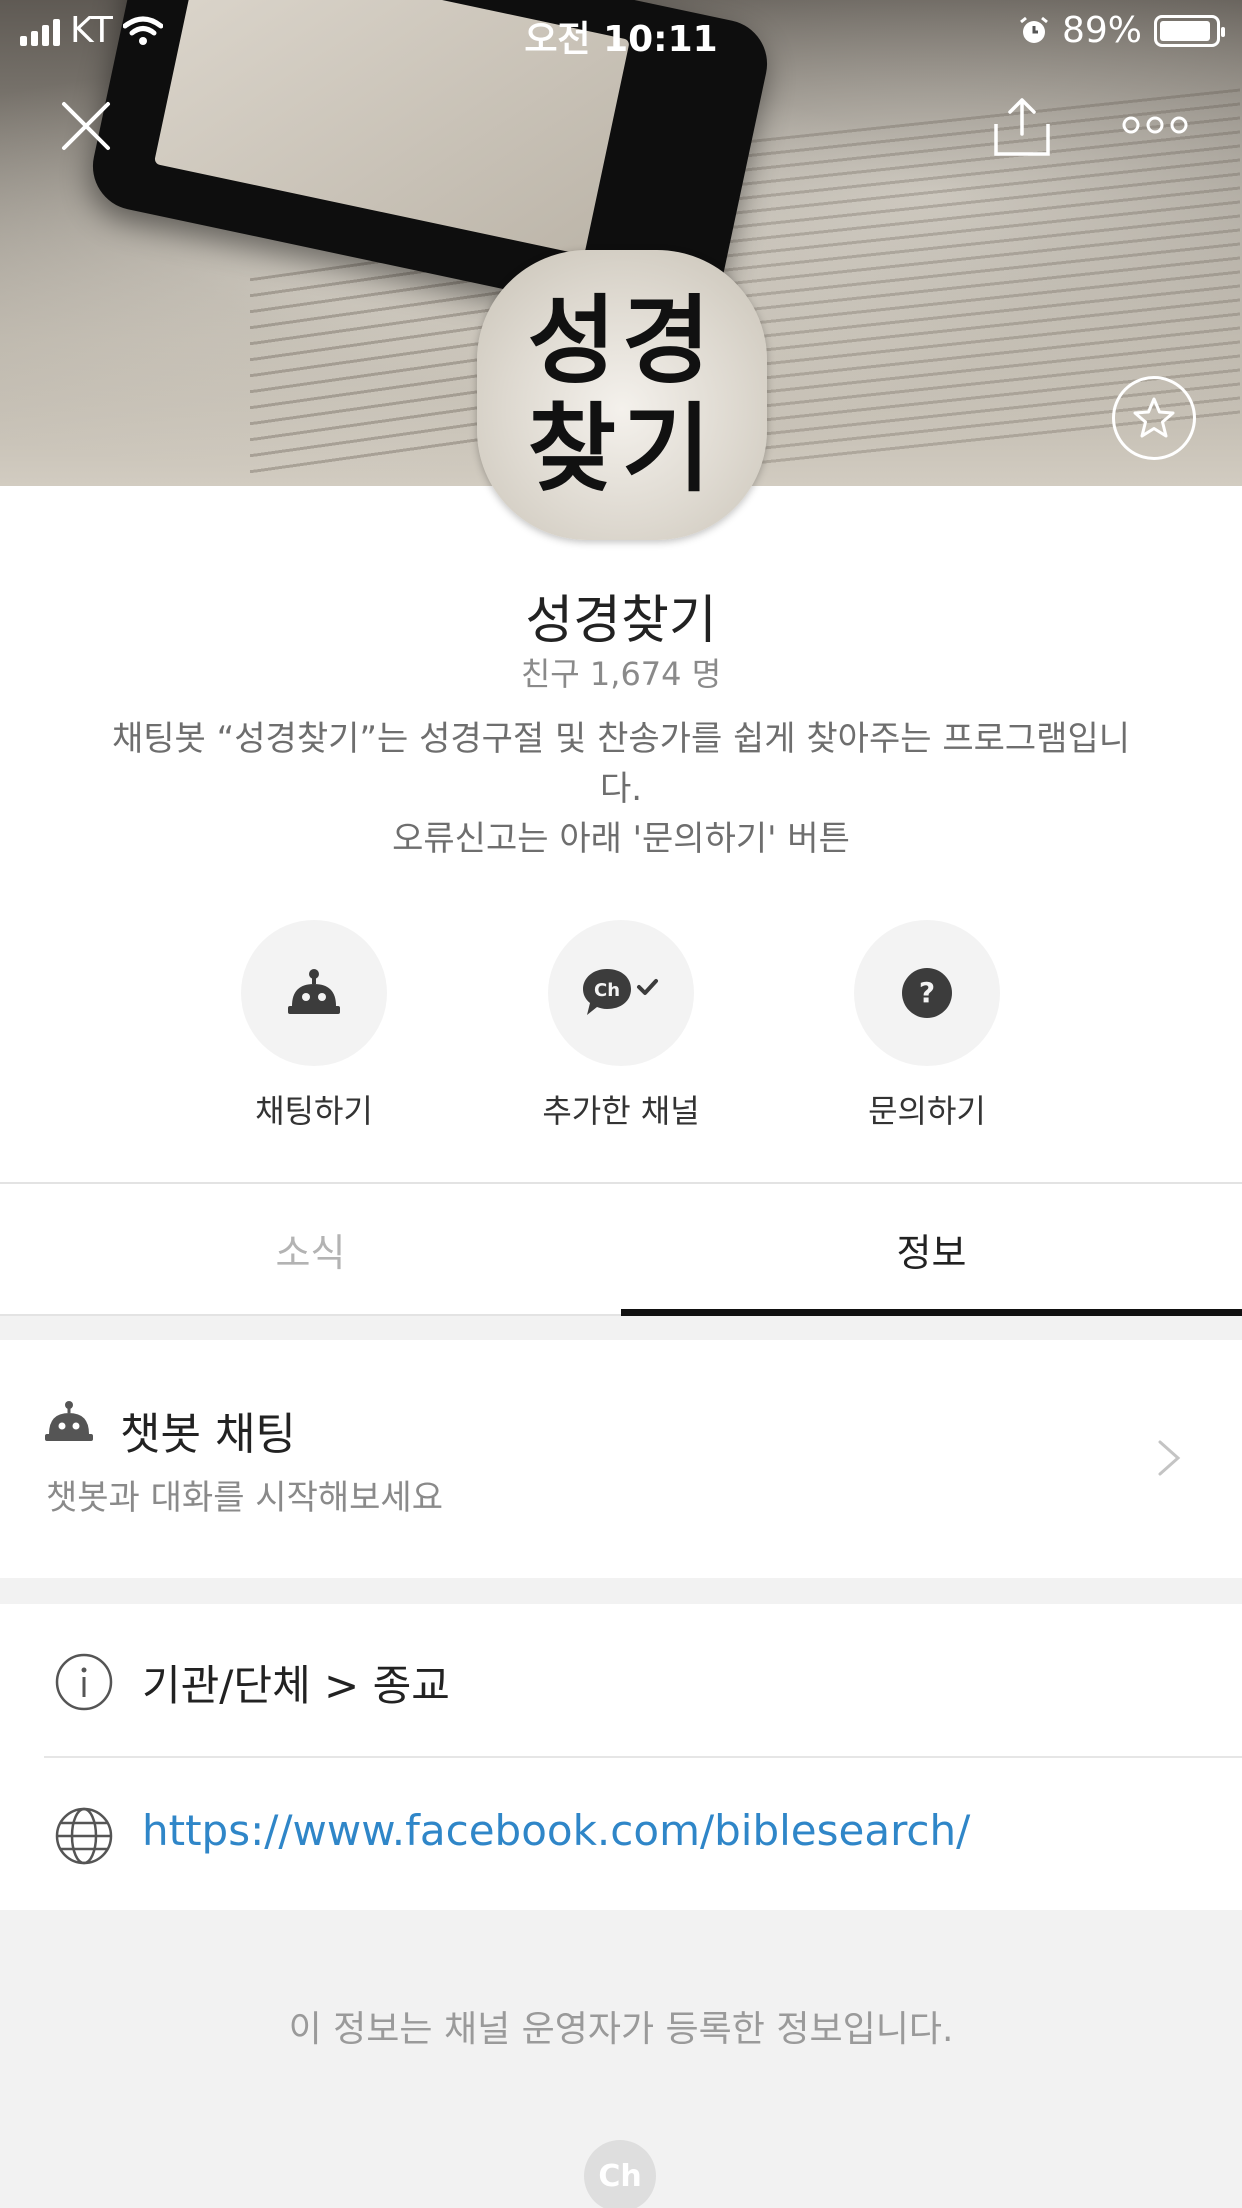  What do you see at coordinates (1034, 29) in the screenshot?
I see `alarm-icon` at bounding box center [1034, 29].